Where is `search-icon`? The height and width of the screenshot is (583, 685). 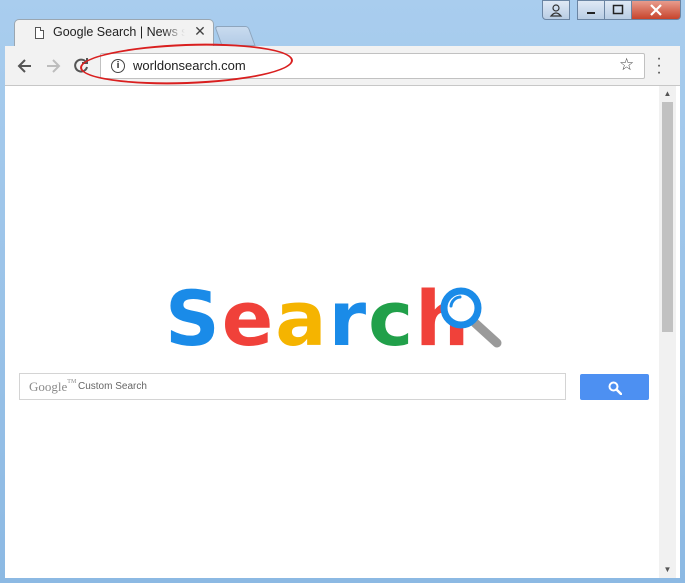 search-icon is located at coordinates (615, 388).